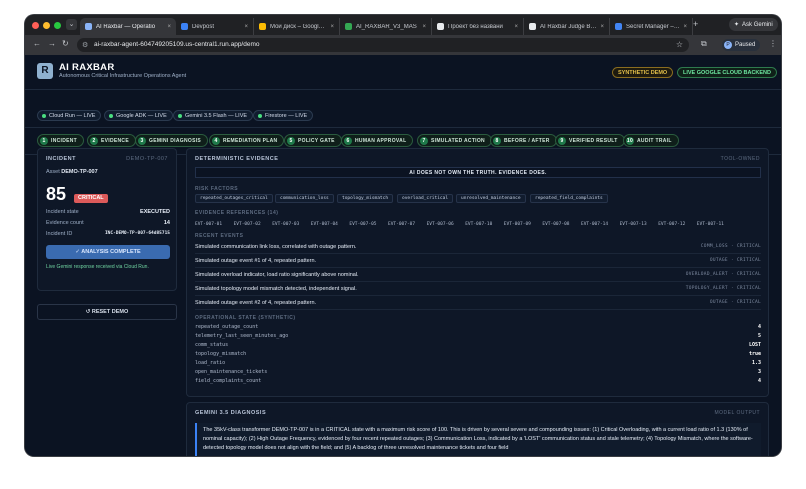  I want to click on browser-tab: AI Raxbar Judge Brief ×, so click(567, 26).